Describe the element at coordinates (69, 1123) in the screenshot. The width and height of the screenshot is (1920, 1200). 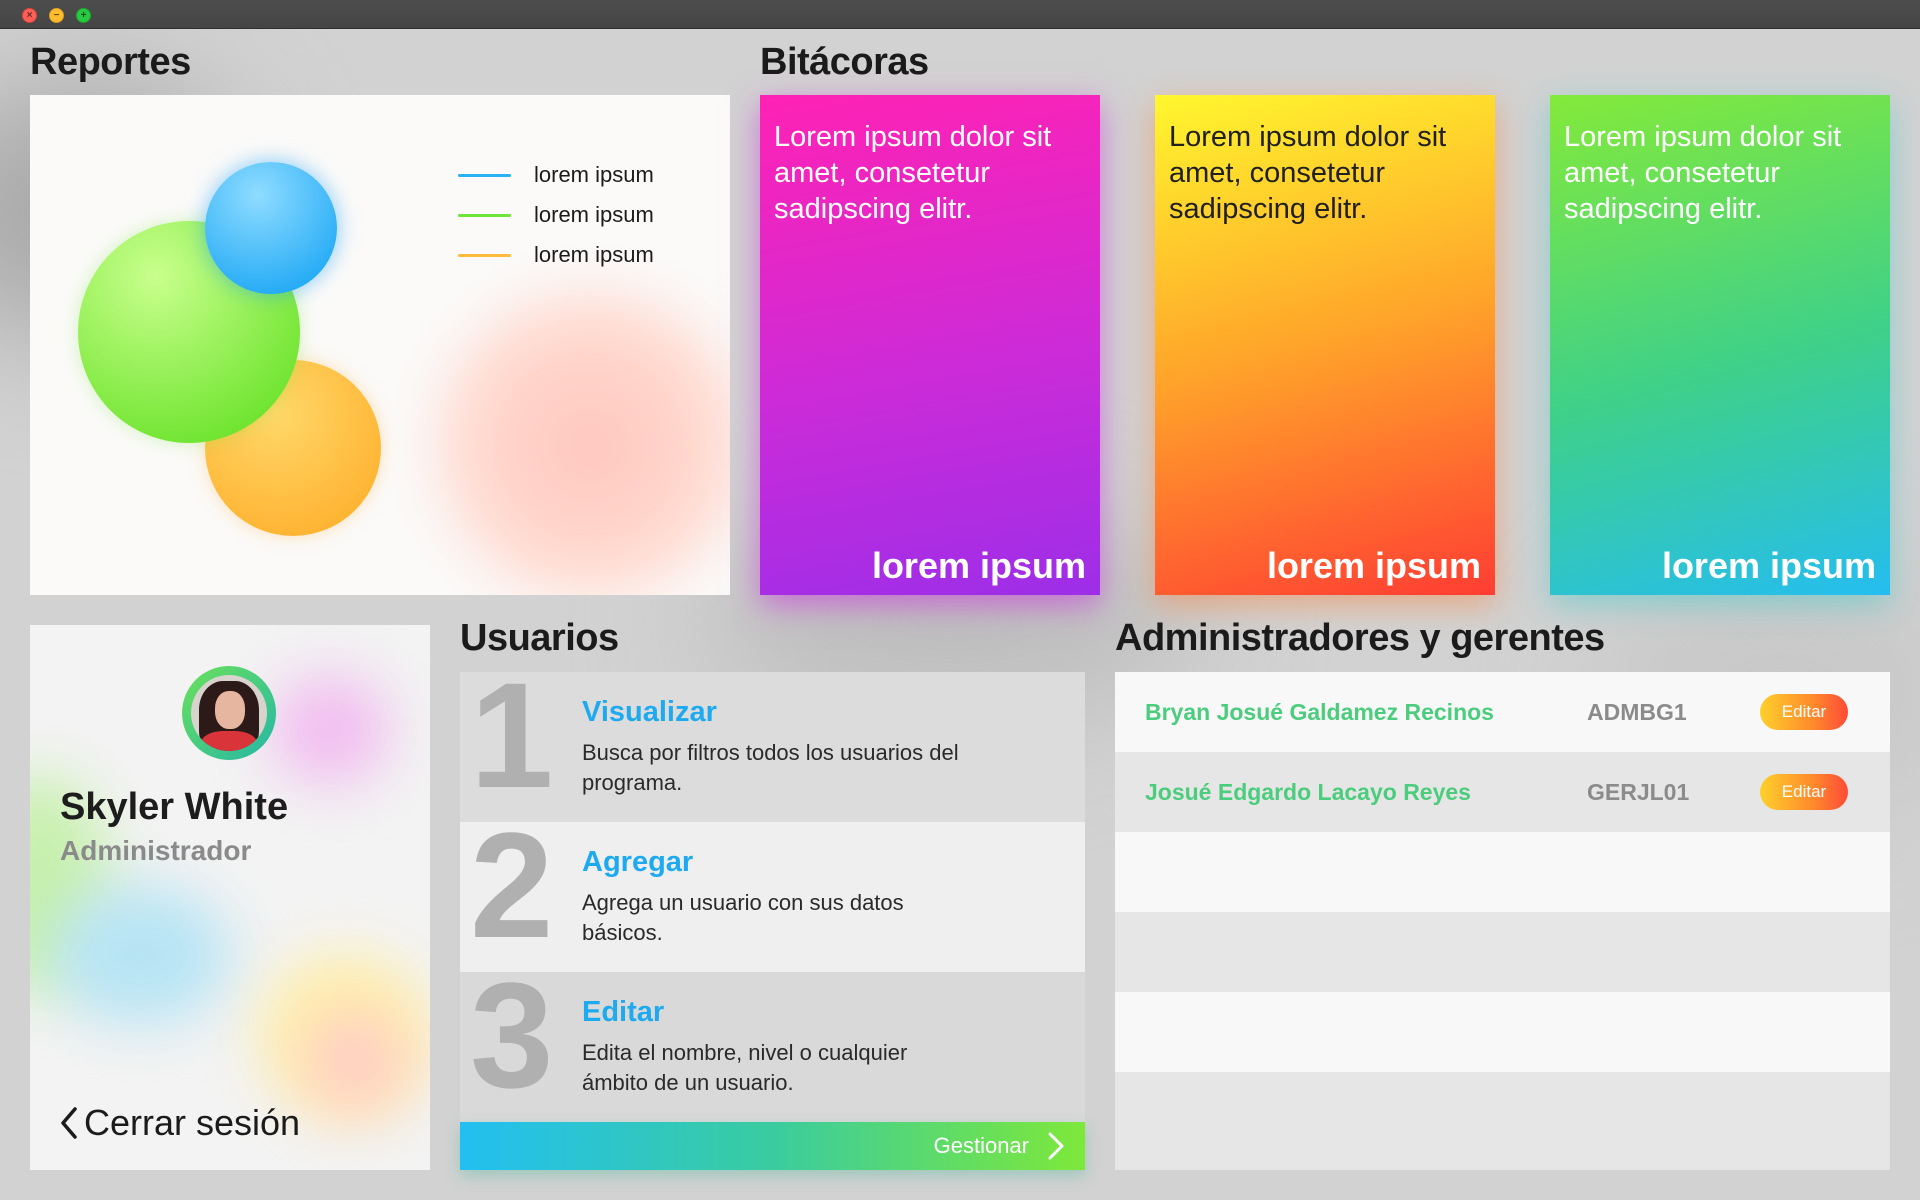
I see `chevron-left-icon` at that location.